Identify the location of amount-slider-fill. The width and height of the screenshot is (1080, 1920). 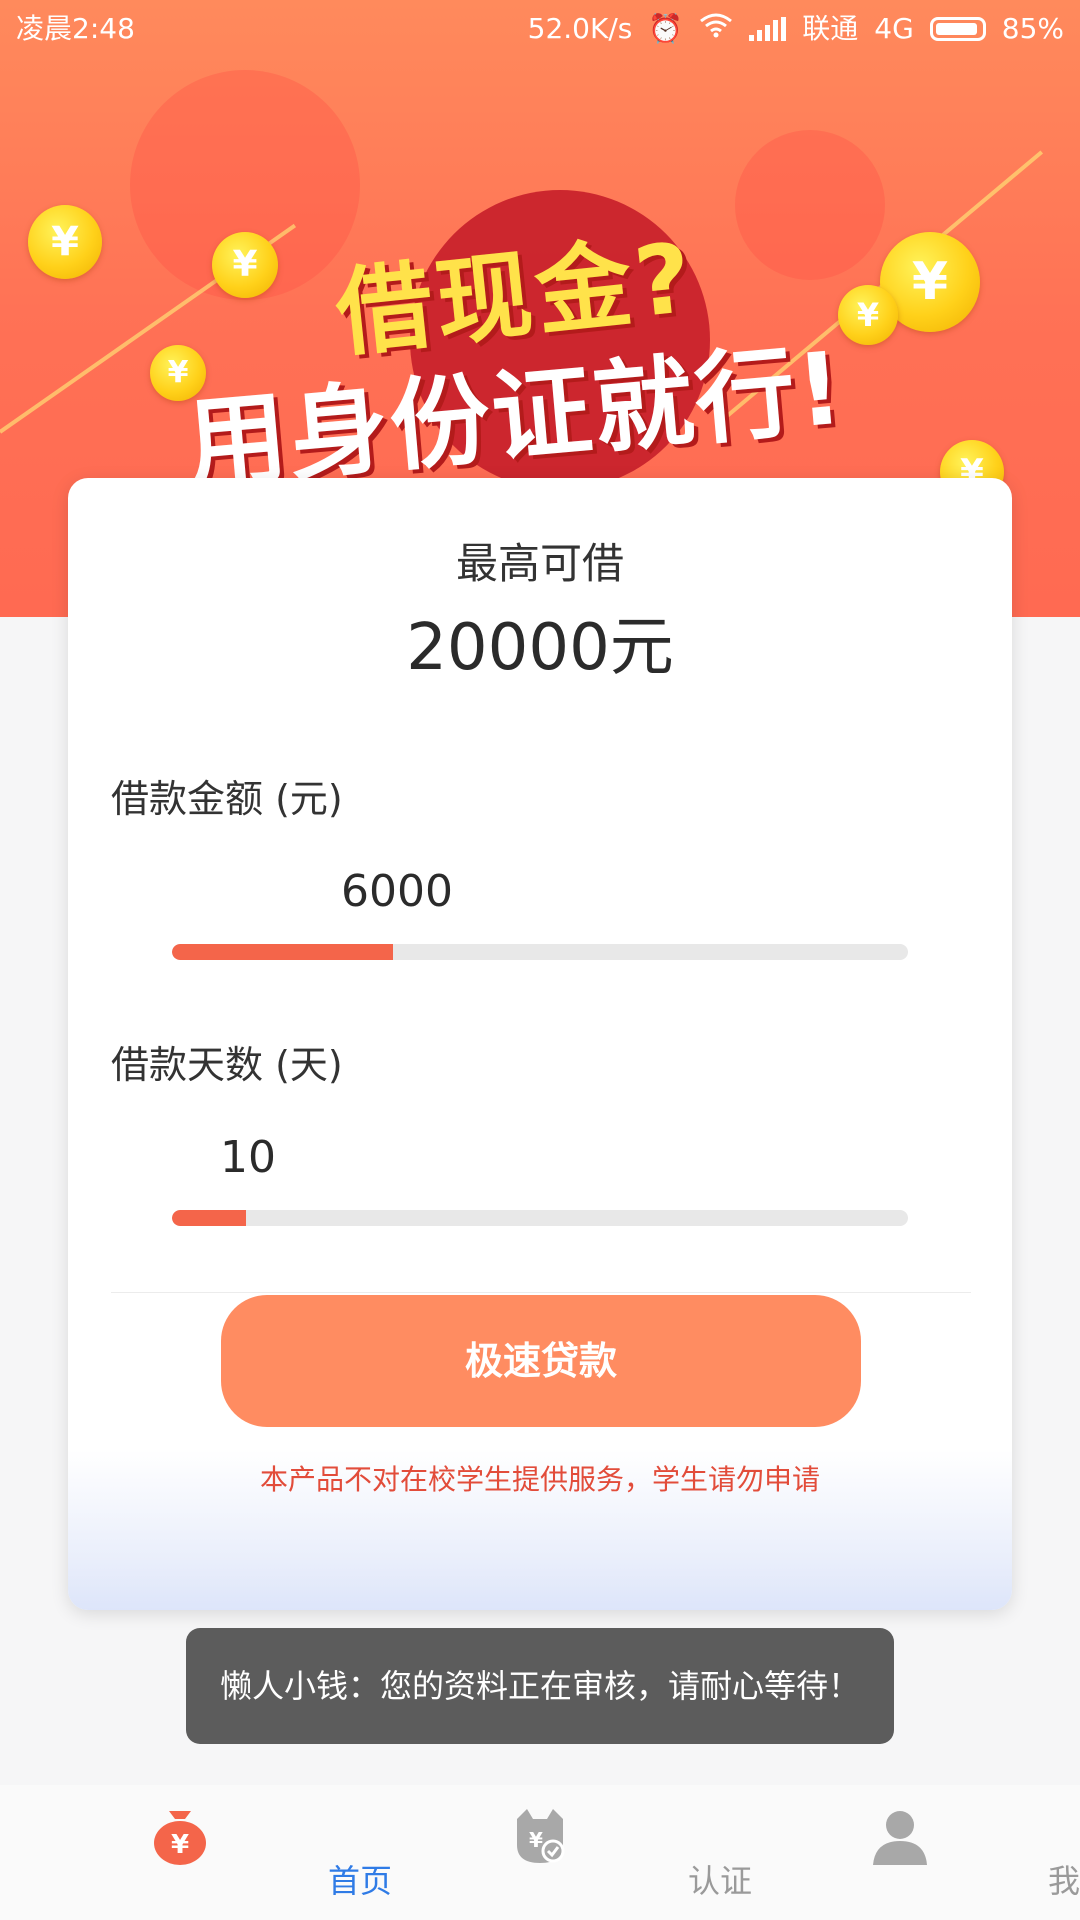
(282, 952).